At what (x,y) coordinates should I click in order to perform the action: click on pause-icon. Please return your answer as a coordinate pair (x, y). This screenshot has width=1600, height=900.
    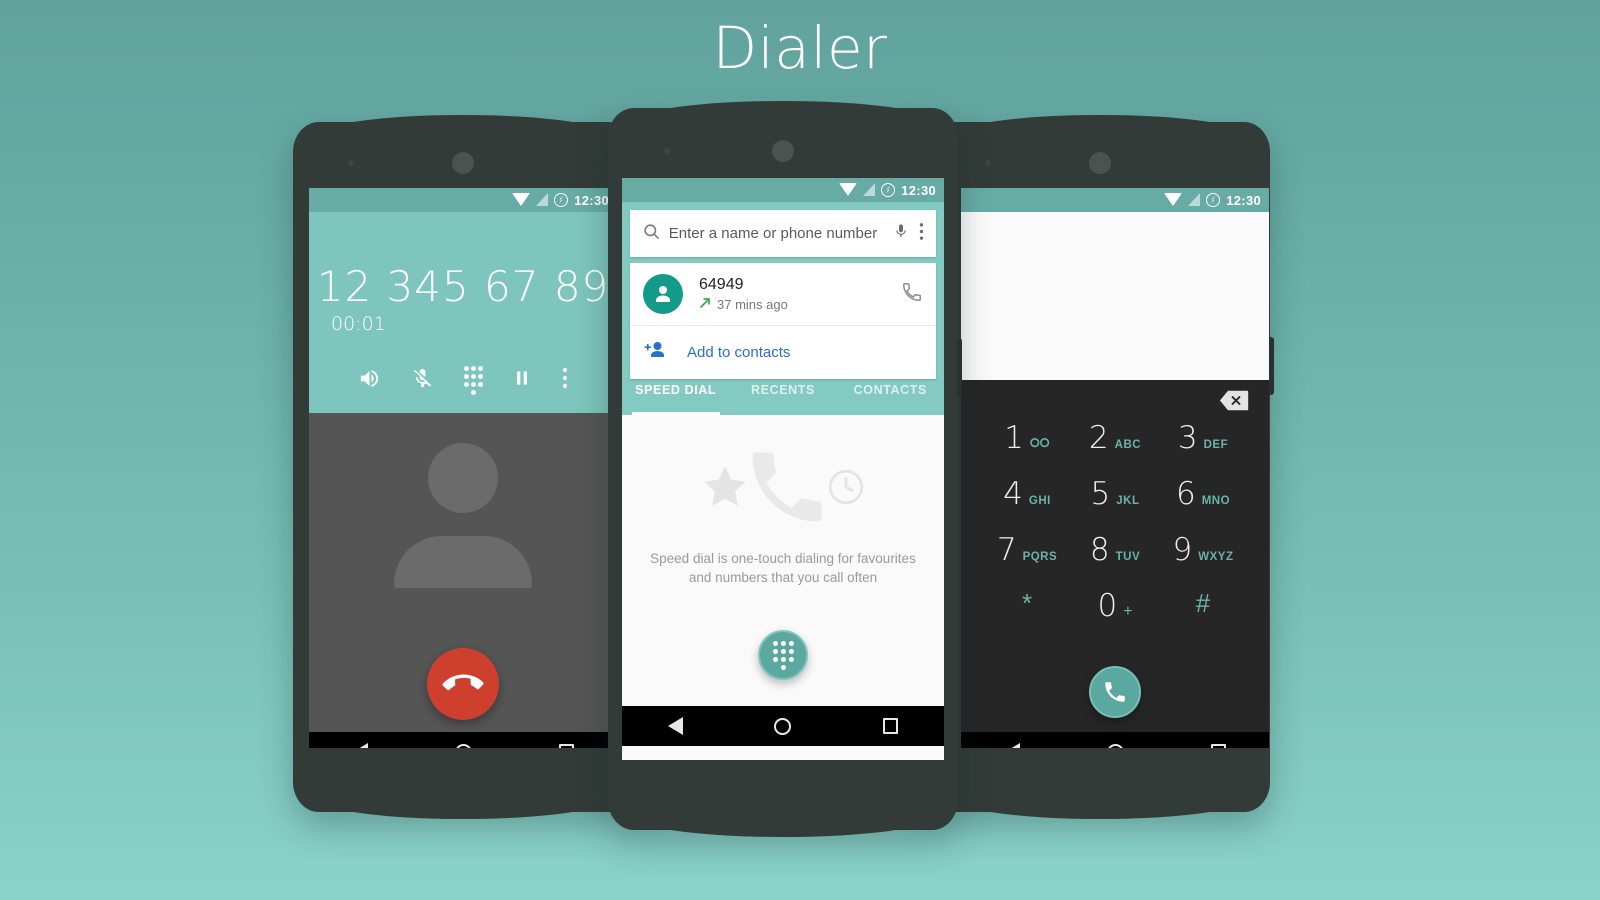
    Looking at the image, I should click on (522, 380).